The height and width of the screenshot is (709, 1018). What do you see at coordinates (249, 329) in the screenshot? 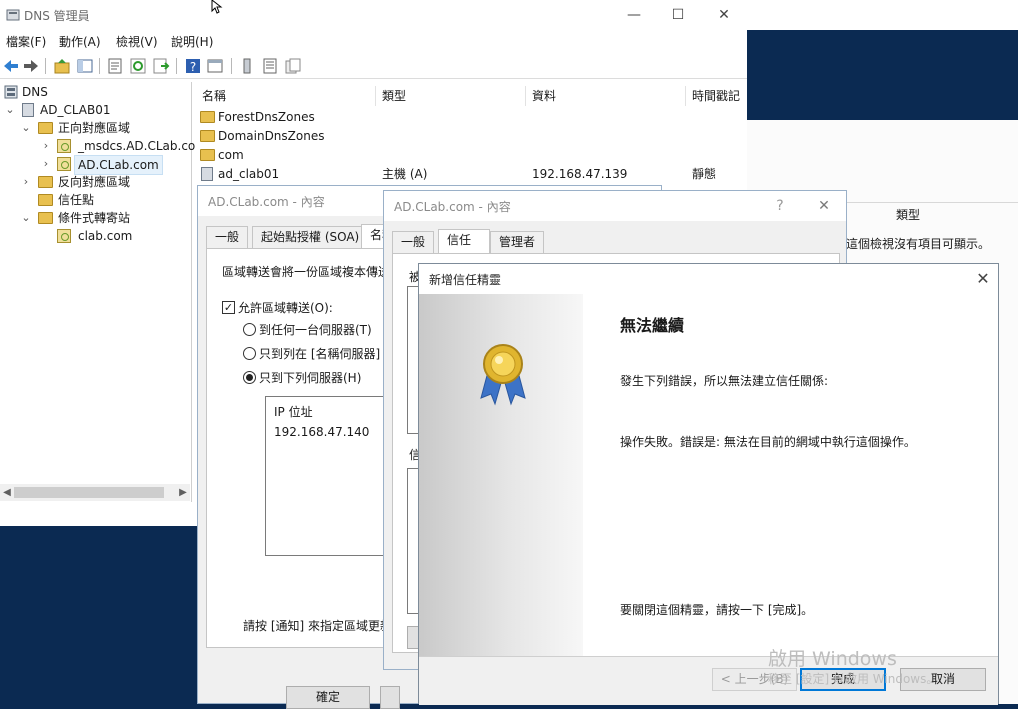
I see `radio-any-server` at bounding box center [249, 329].